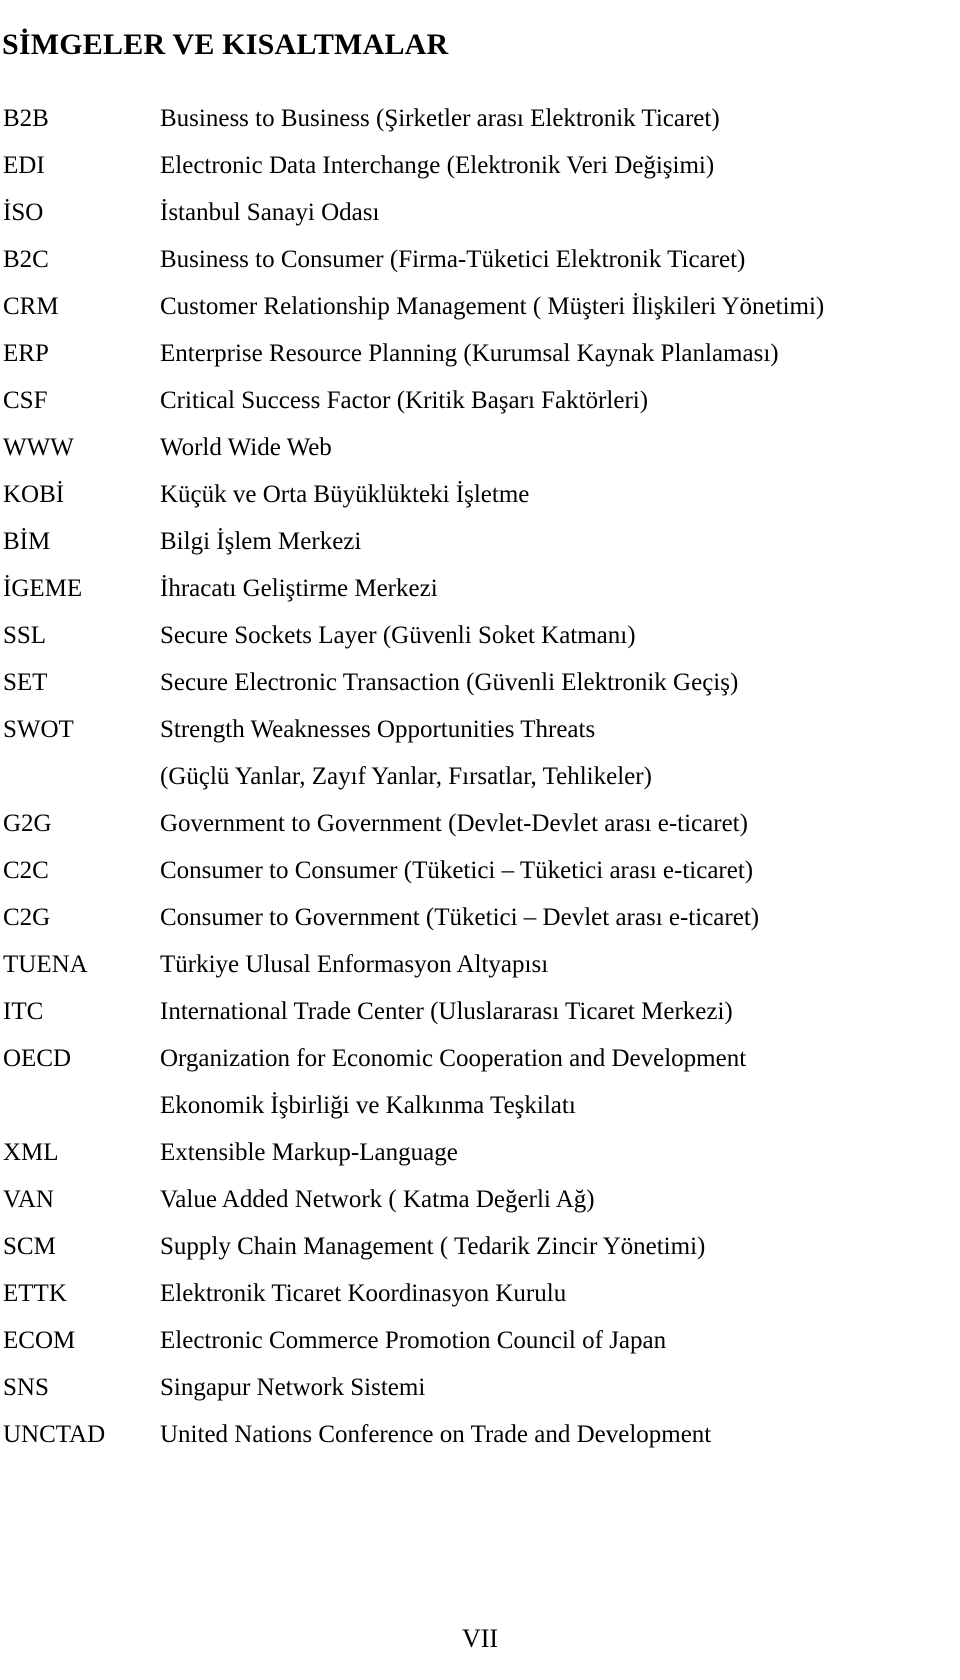  Describe the element at coordinates (225, 45) in the screenshot. I see `page-title: SİMGELER VE KISALTMALAR` at that location.